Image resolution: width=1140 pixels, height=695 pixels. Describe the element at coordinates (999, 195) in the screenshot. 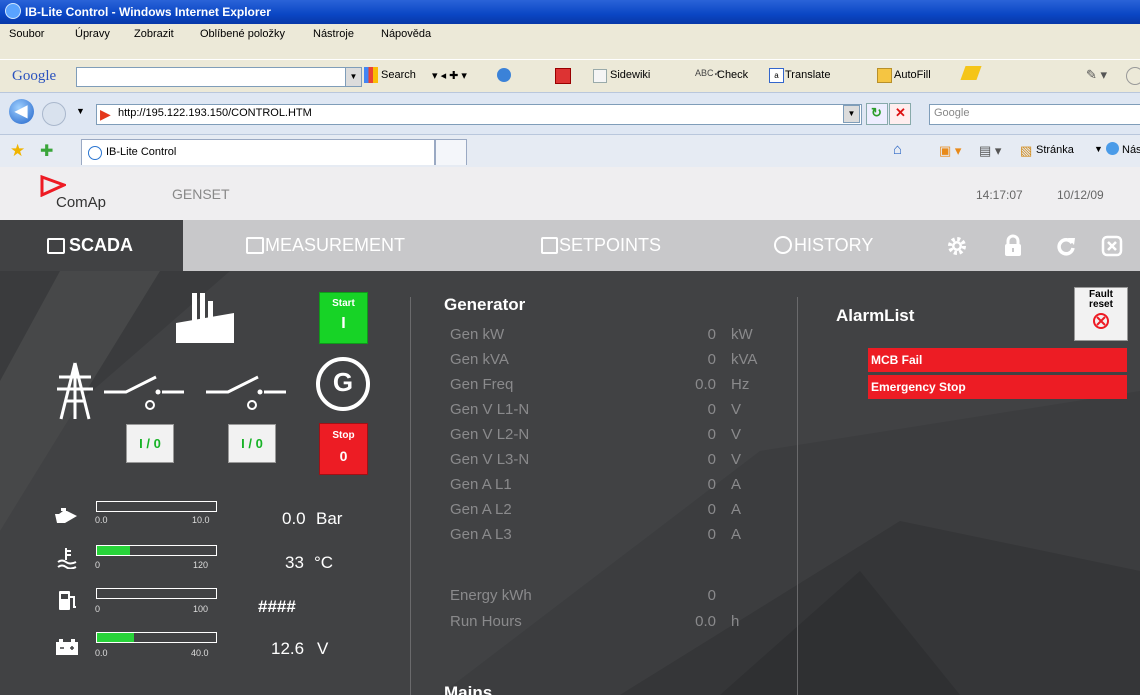

I see `header-time: 14:17:07` at that location.